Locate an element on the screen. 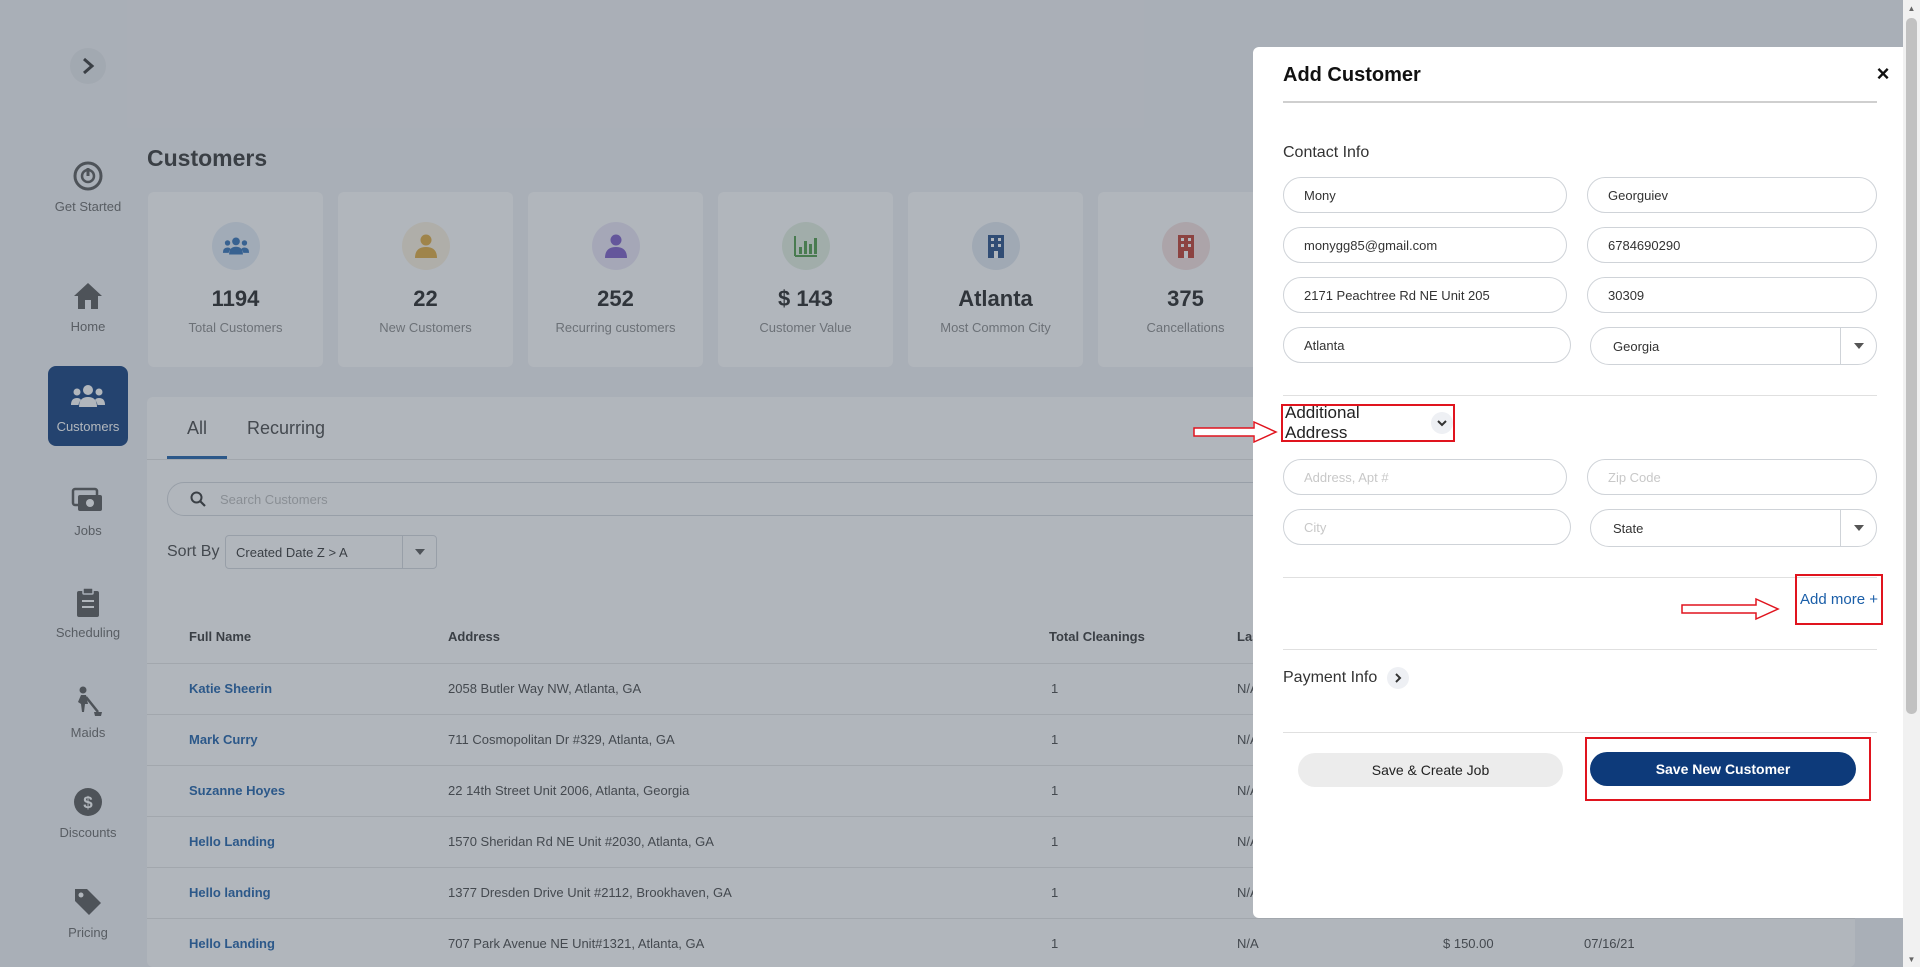 This screenshot has height=967, width=1920. additional-state-select: State is located at coordinates (1733, 528).